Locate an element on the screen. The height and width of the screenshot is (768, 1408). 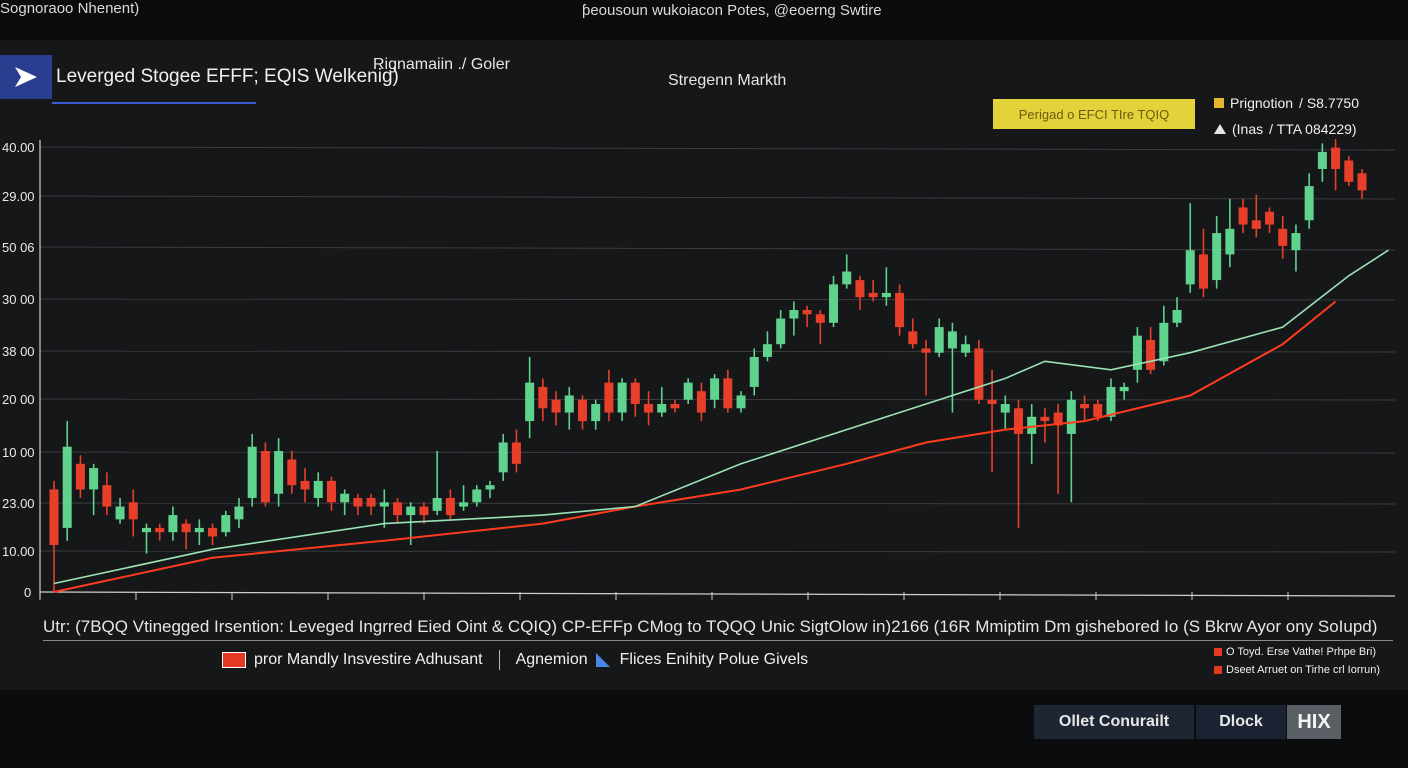
small-legend-row-2: Dseet Arruet on Tirhe crl Iorrun) is located at coordinates (1297, 670).